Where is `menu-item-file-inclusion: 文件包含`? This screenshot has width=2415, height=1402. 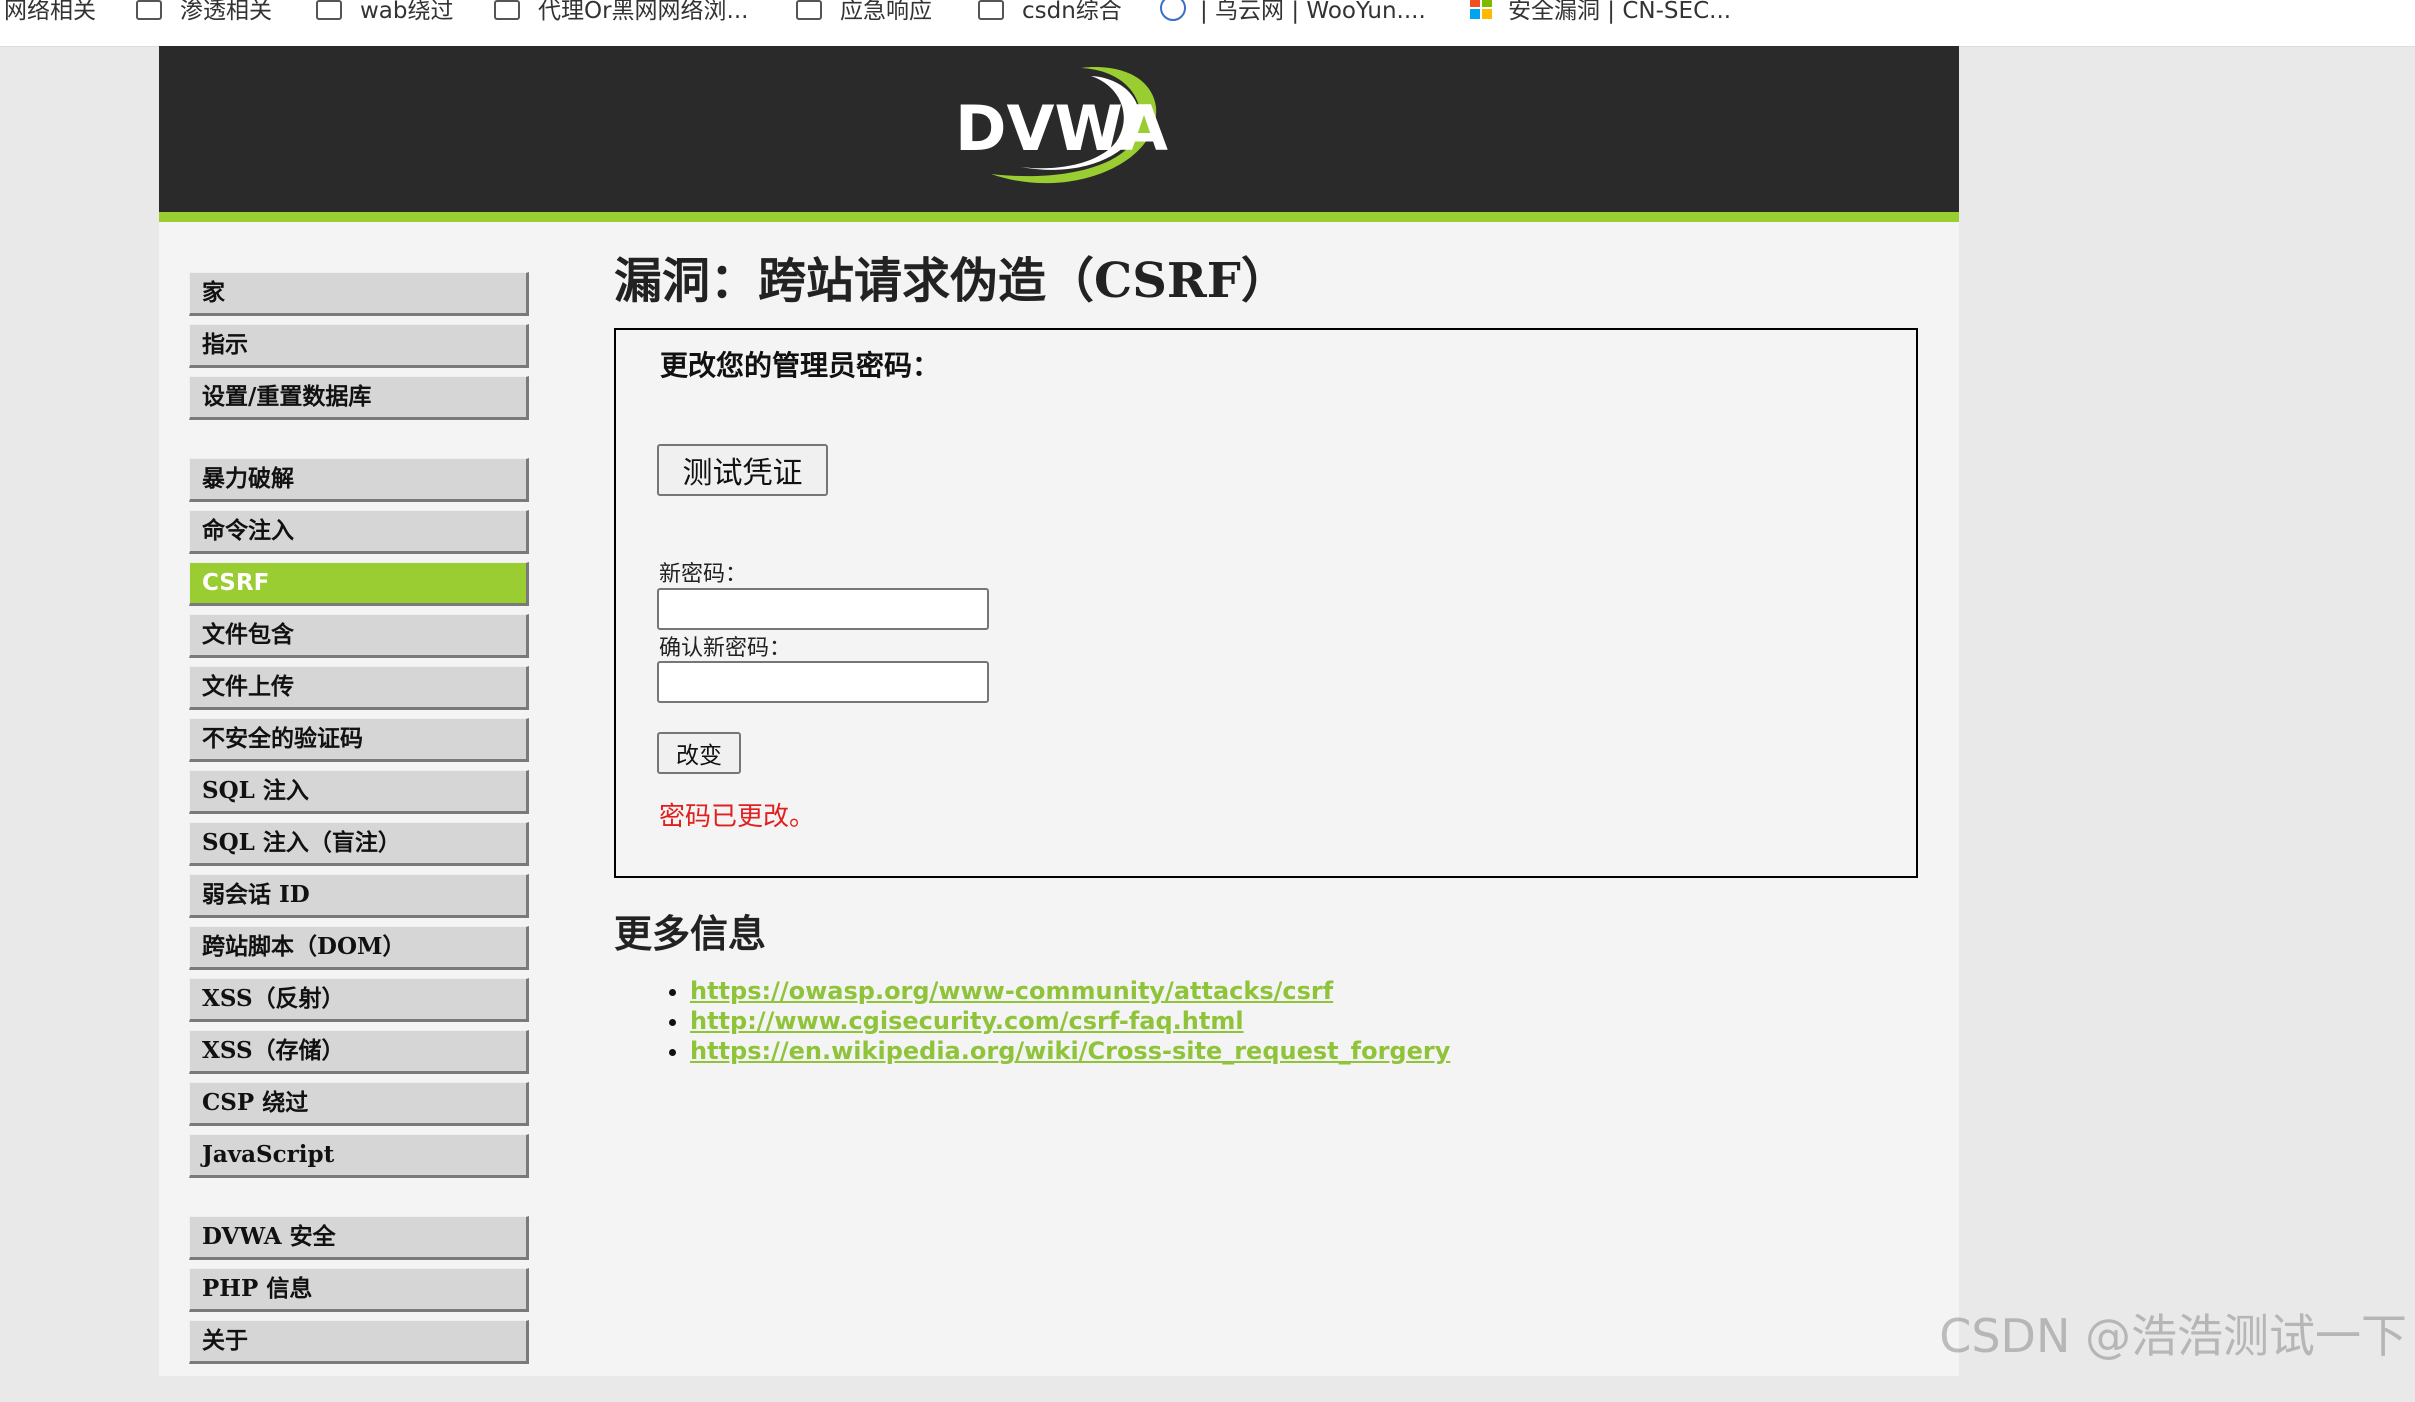 menu-item-file-inclusion: 文件包含 is located at coordinates (359, 636).